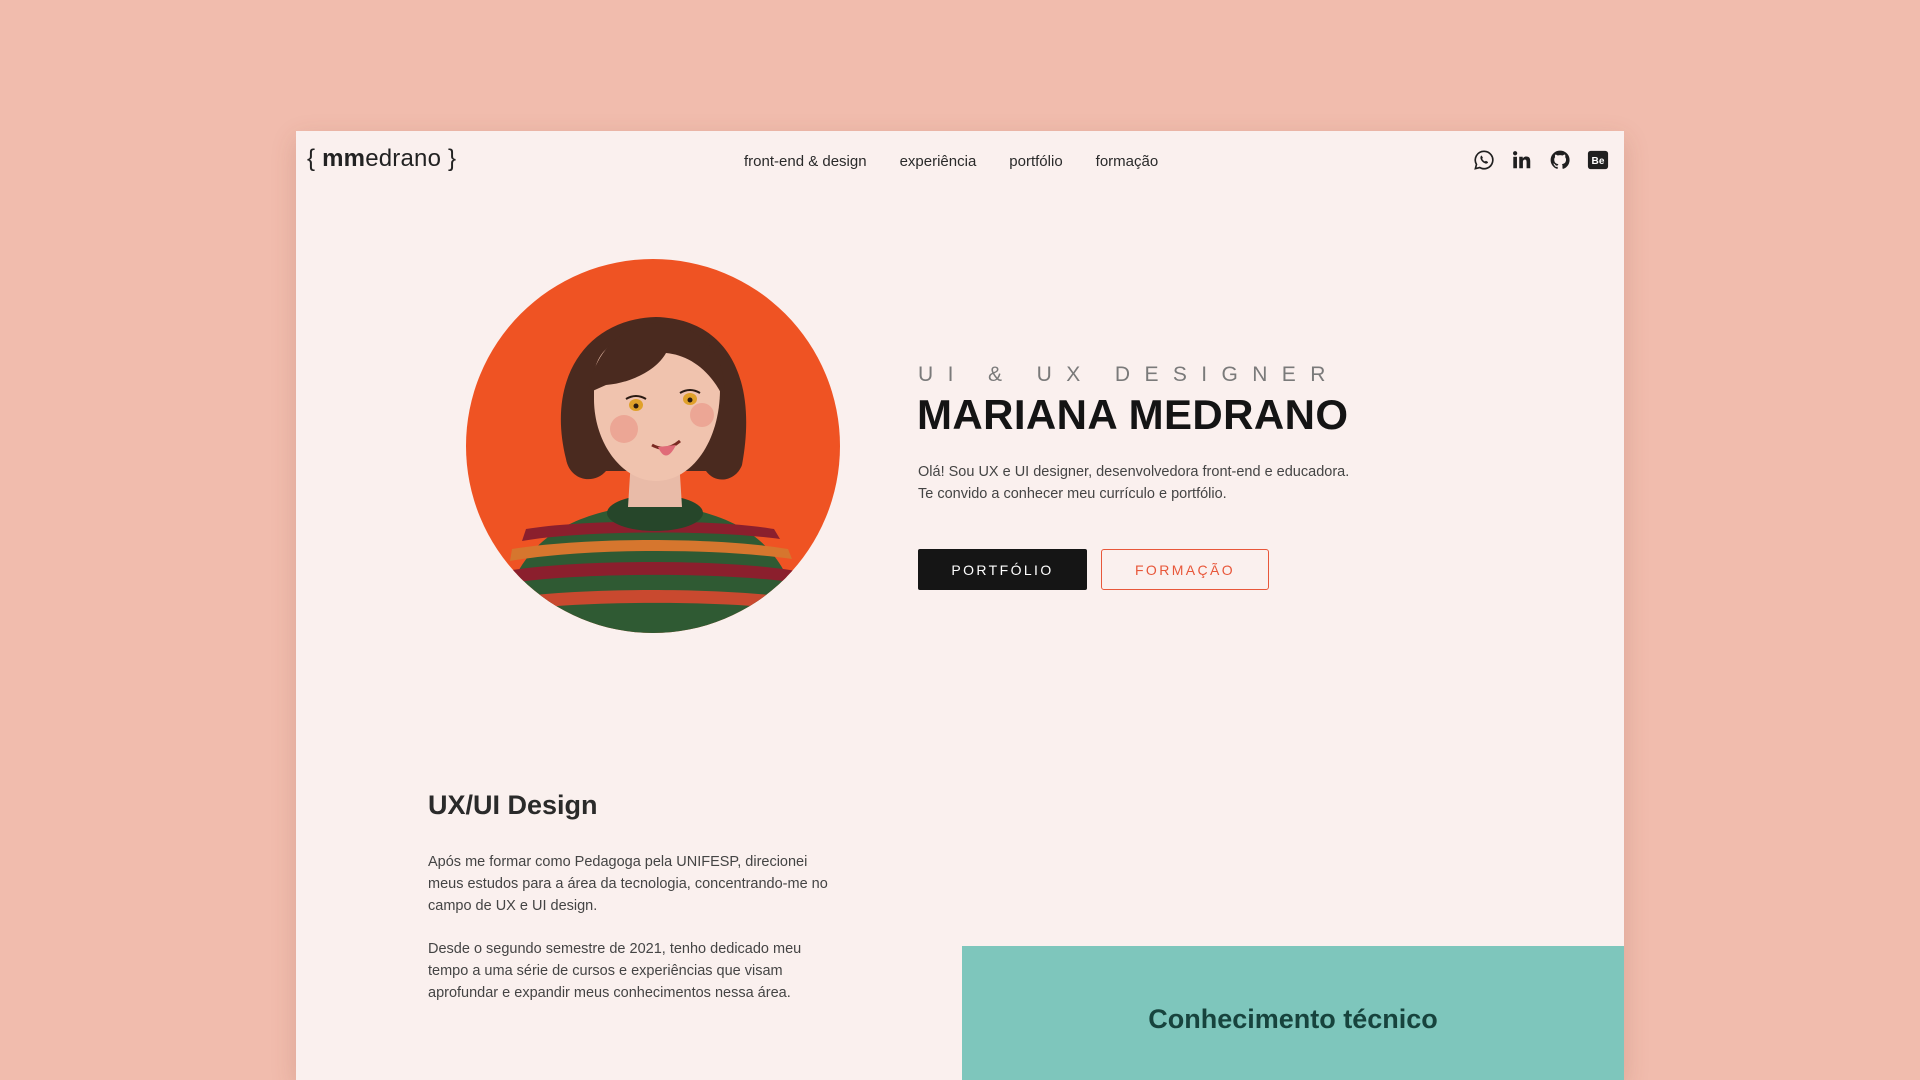 Image resolution: width=1920 pixels, height=1080 pixels. I want to click on formacao-button: FORMAÇÃO, so click(1185, 569).